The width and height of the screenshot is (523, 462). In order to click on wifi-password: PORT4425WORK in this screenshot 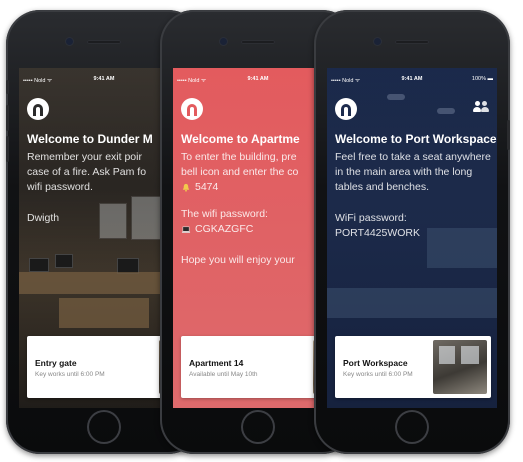, I will do `click(377, 233)`.